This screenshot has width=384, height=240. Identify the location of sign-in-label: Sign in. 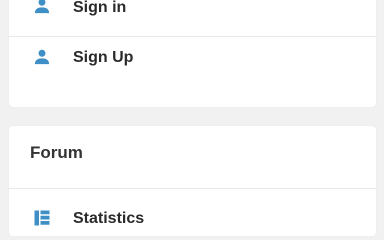
(100, 8).